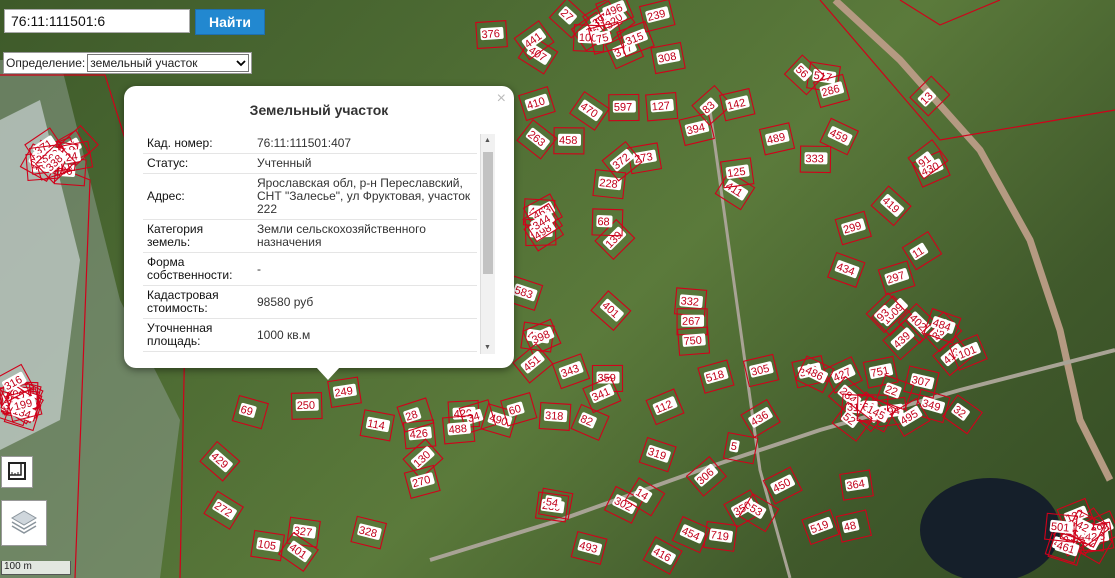  What do you see at coordinates (198, 302) in the screenshot?
I see `attribute-key: Кадастровая стоимость:` at bounding box center [198, 302].